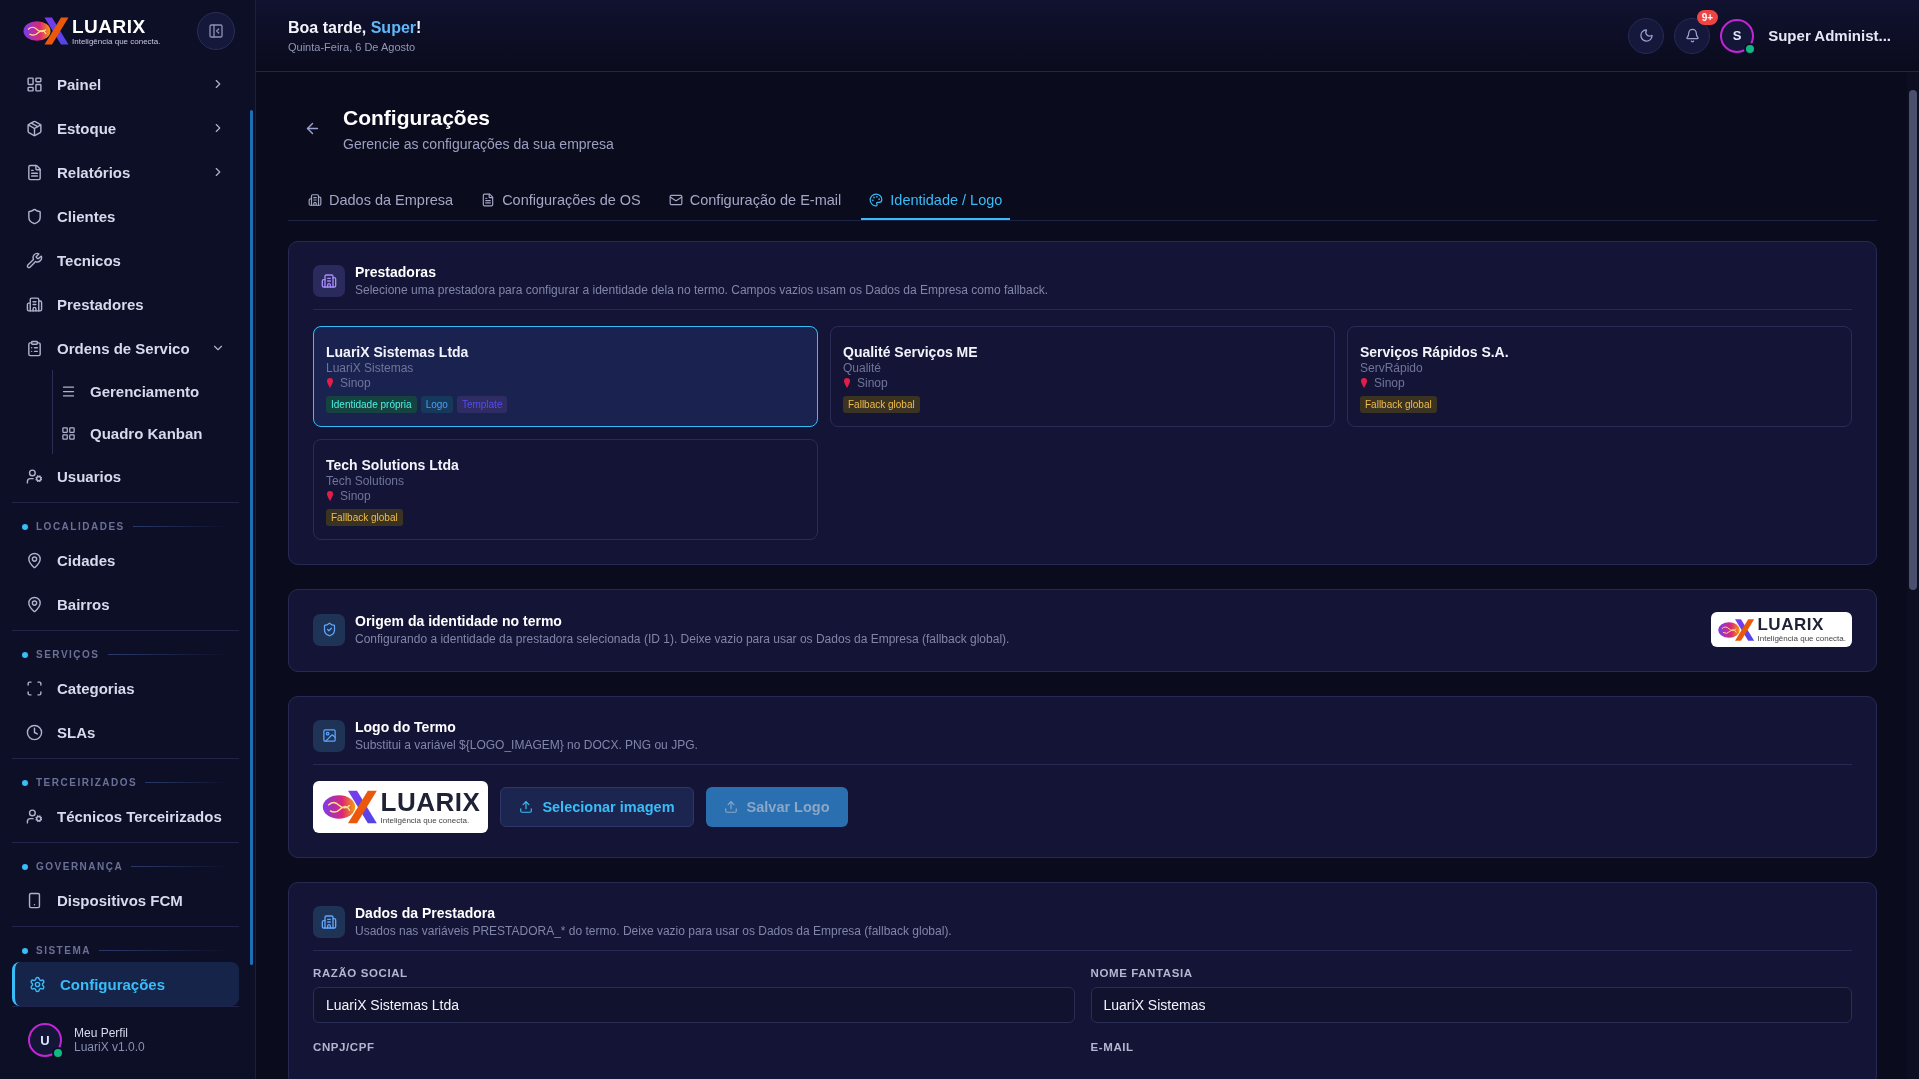 The height and width of the screenshot is (1079, 1919). I want to click on theme-button, so click(1646, 35).